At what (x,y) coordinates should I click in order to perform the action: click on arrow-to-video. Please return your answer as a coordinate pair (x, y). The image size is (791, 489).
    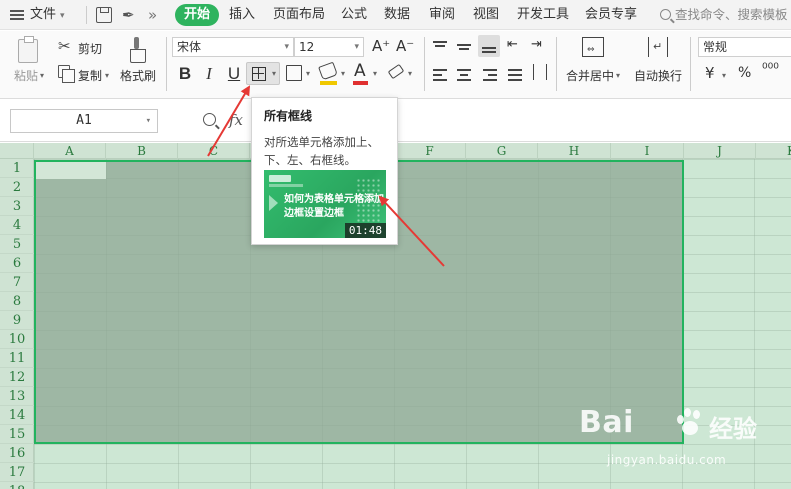
    Looking at the image, I should click on (411, 231).